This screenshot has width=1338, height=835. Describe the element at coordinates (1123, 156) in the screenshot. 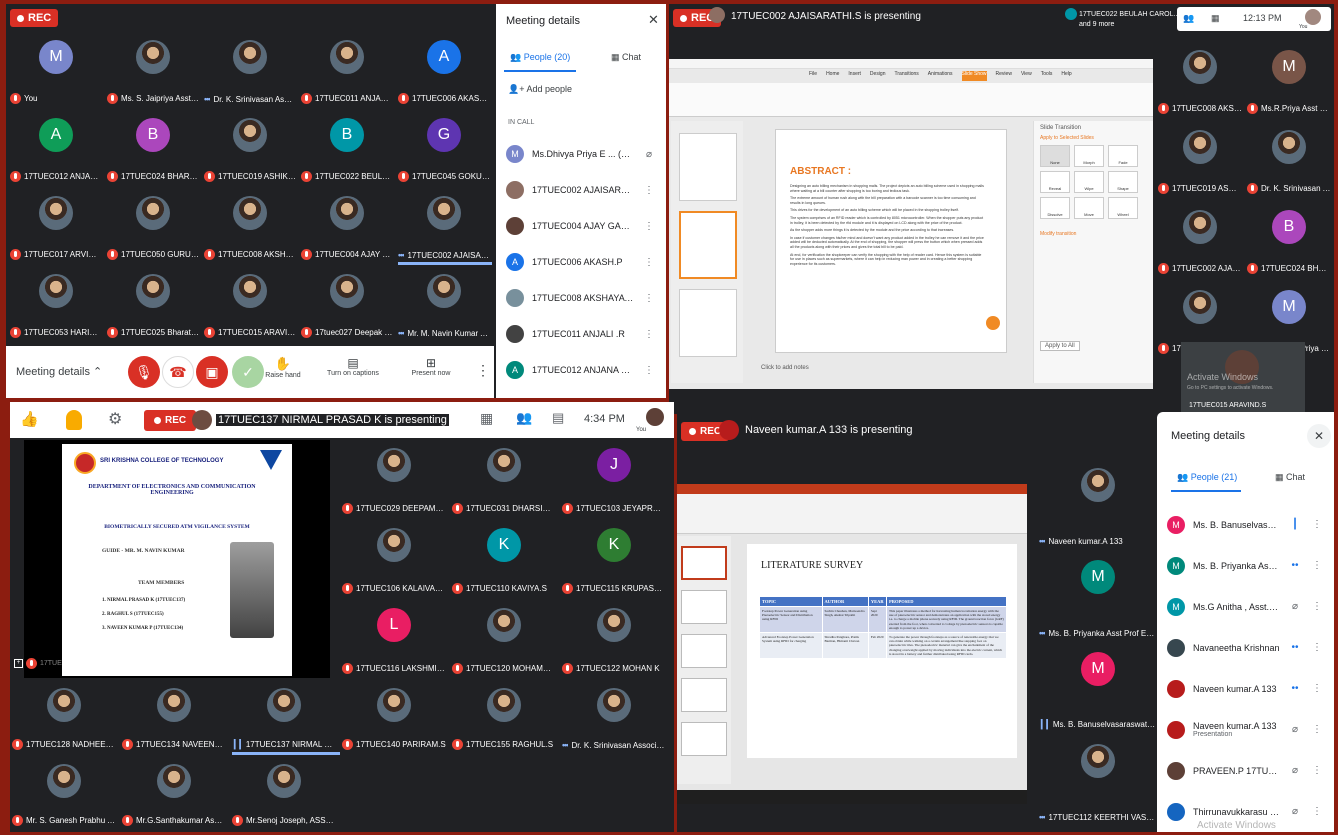

I see `transition-option: Fade` at that location.